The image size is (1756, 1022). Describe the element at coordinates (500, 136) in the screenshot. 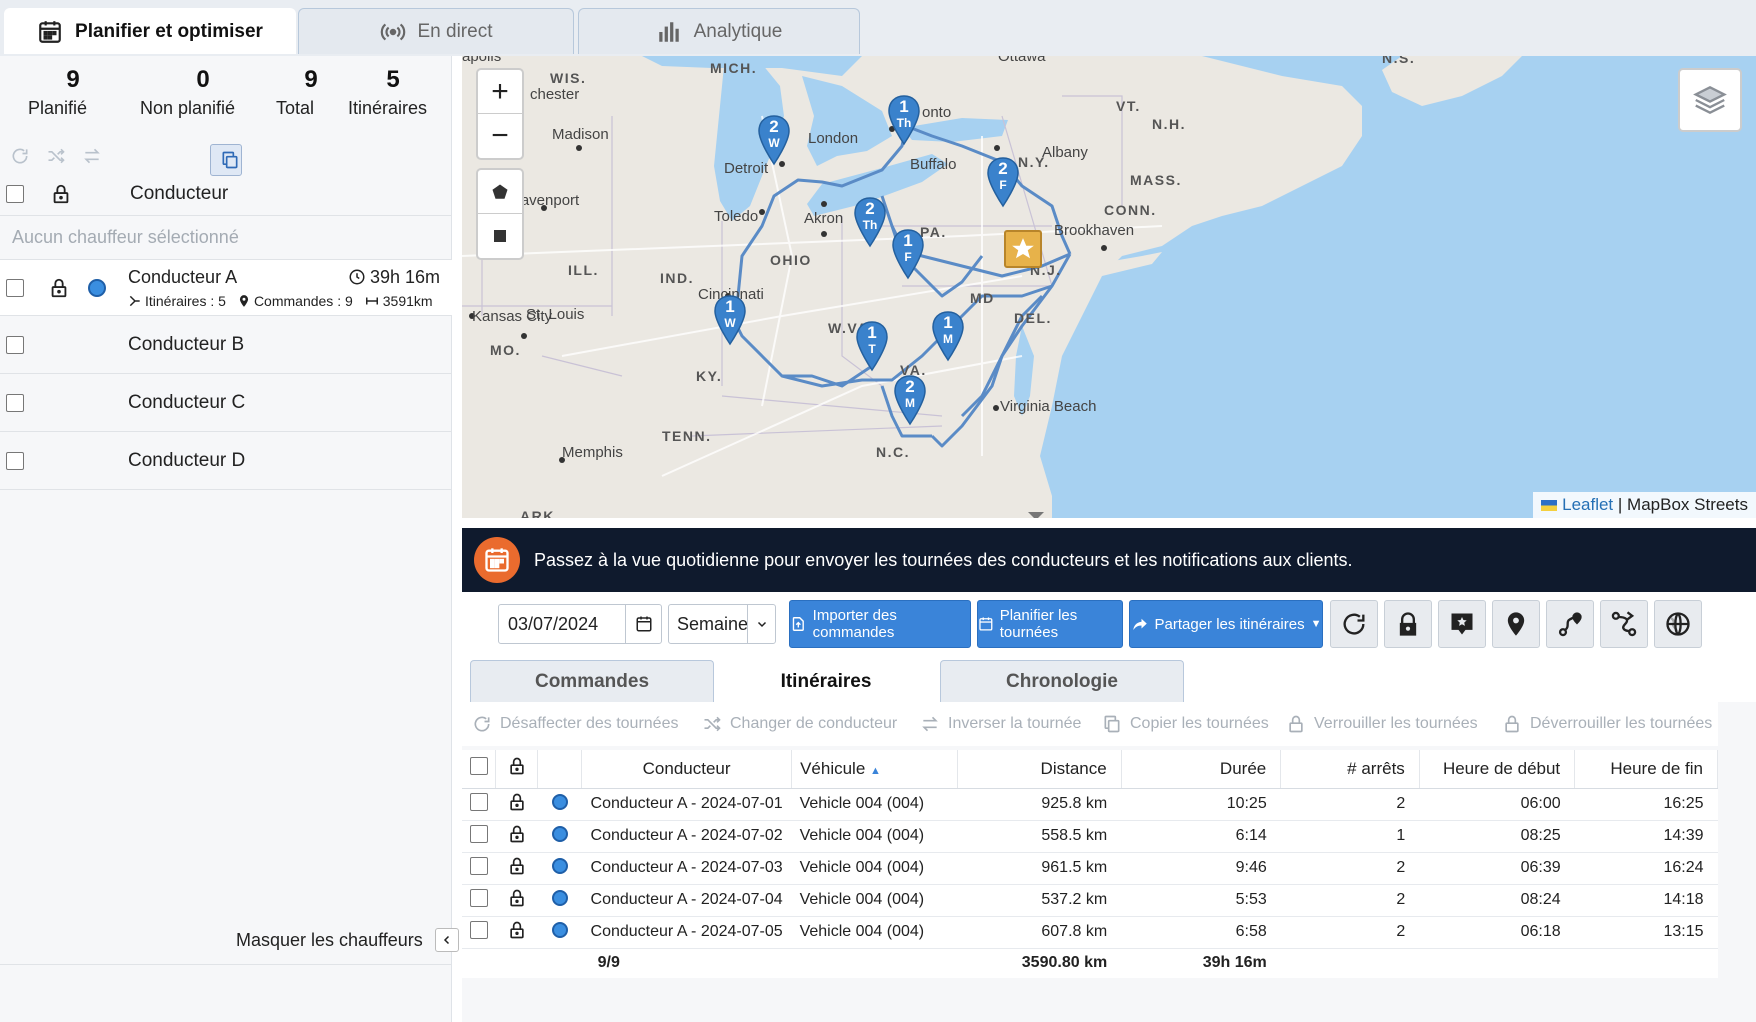

I see `zoom-out-button: −` at that location.